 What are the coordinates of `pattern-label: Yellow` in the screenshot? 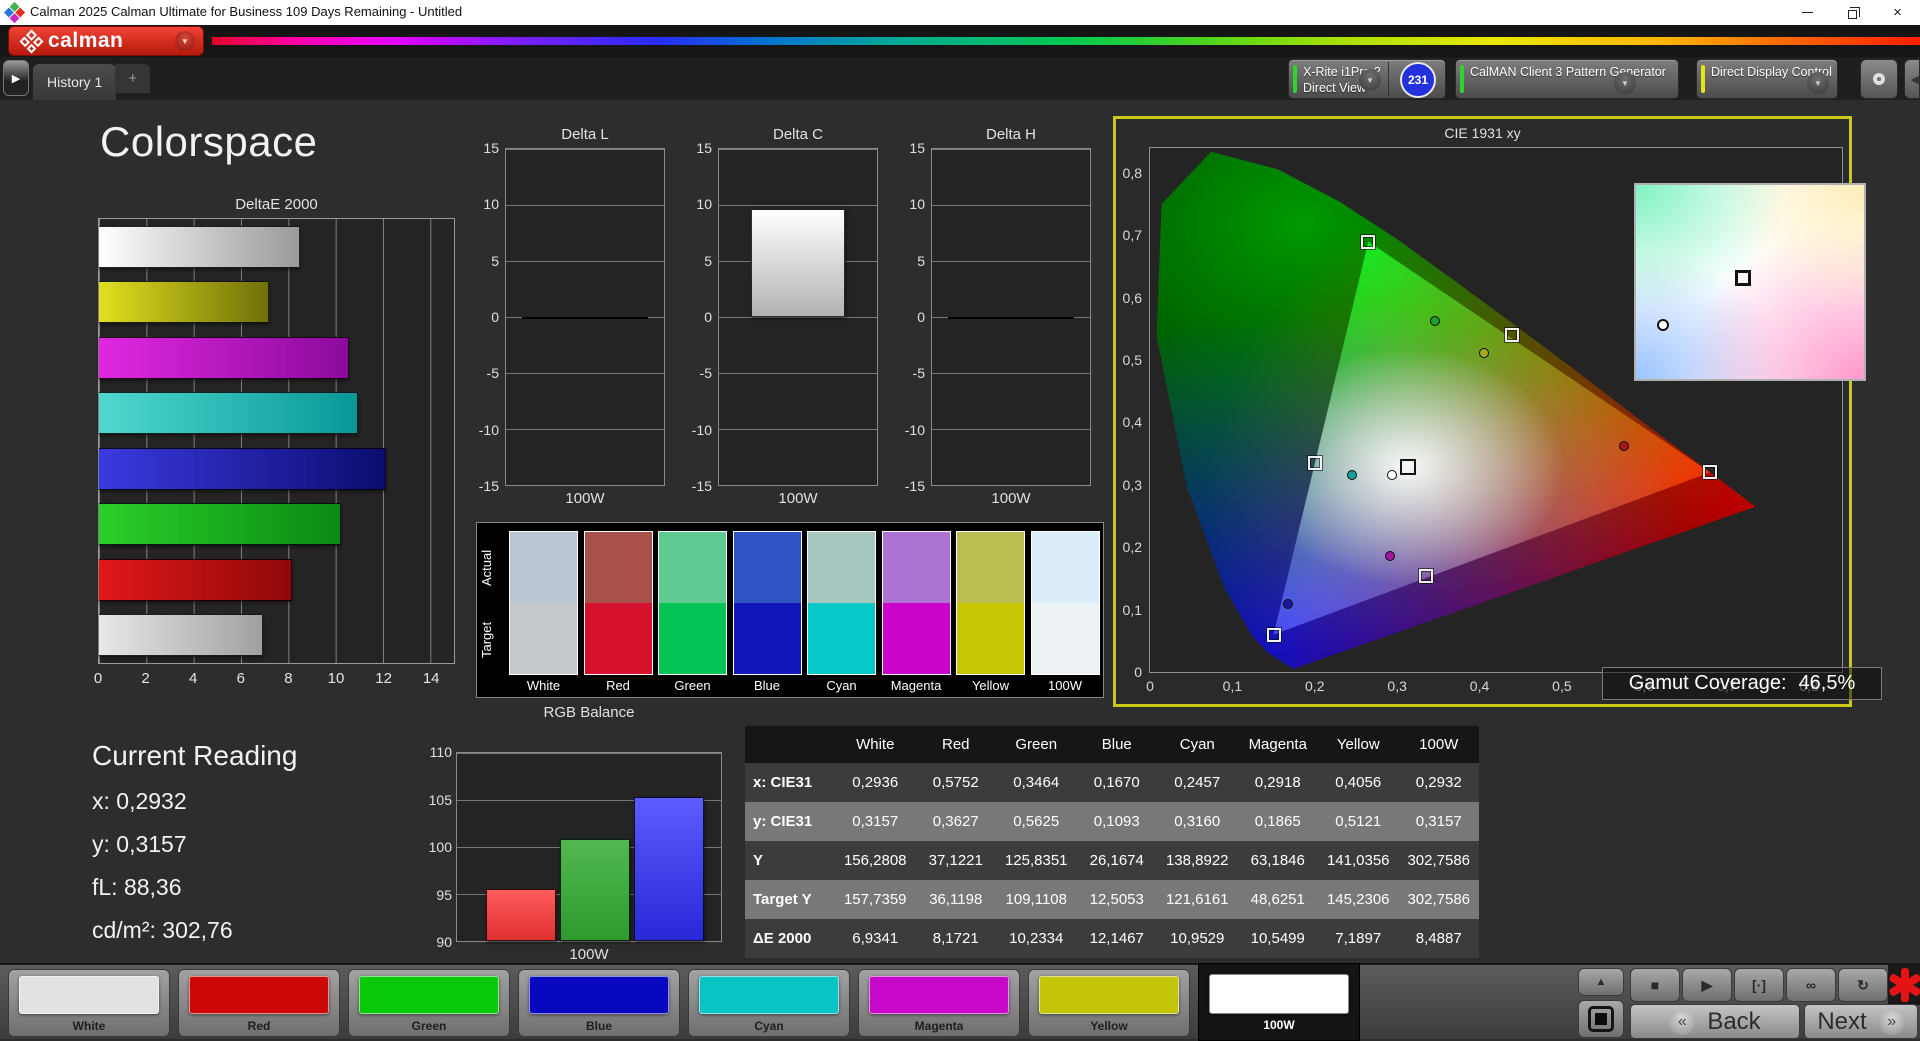 It's located at (1109, 1026).